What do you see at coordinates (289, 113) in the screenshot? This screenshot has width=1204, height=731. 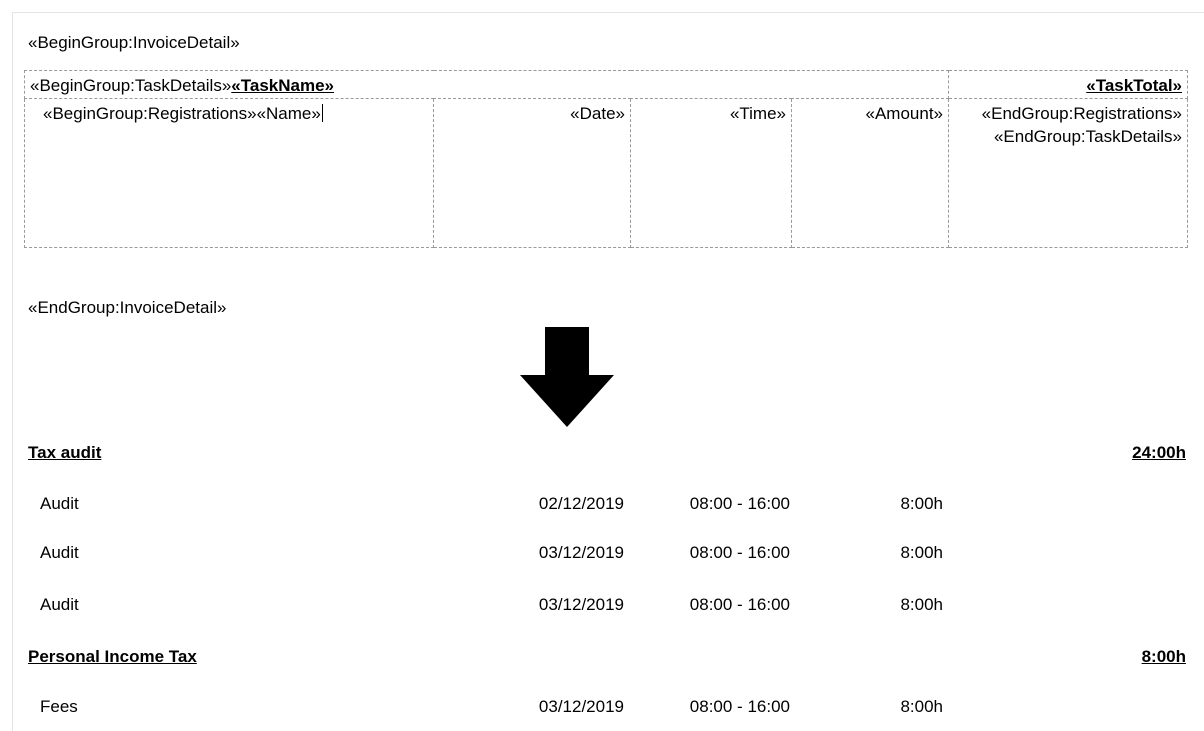 I see `name-field: «Name»` at bounding box center [289, 113].